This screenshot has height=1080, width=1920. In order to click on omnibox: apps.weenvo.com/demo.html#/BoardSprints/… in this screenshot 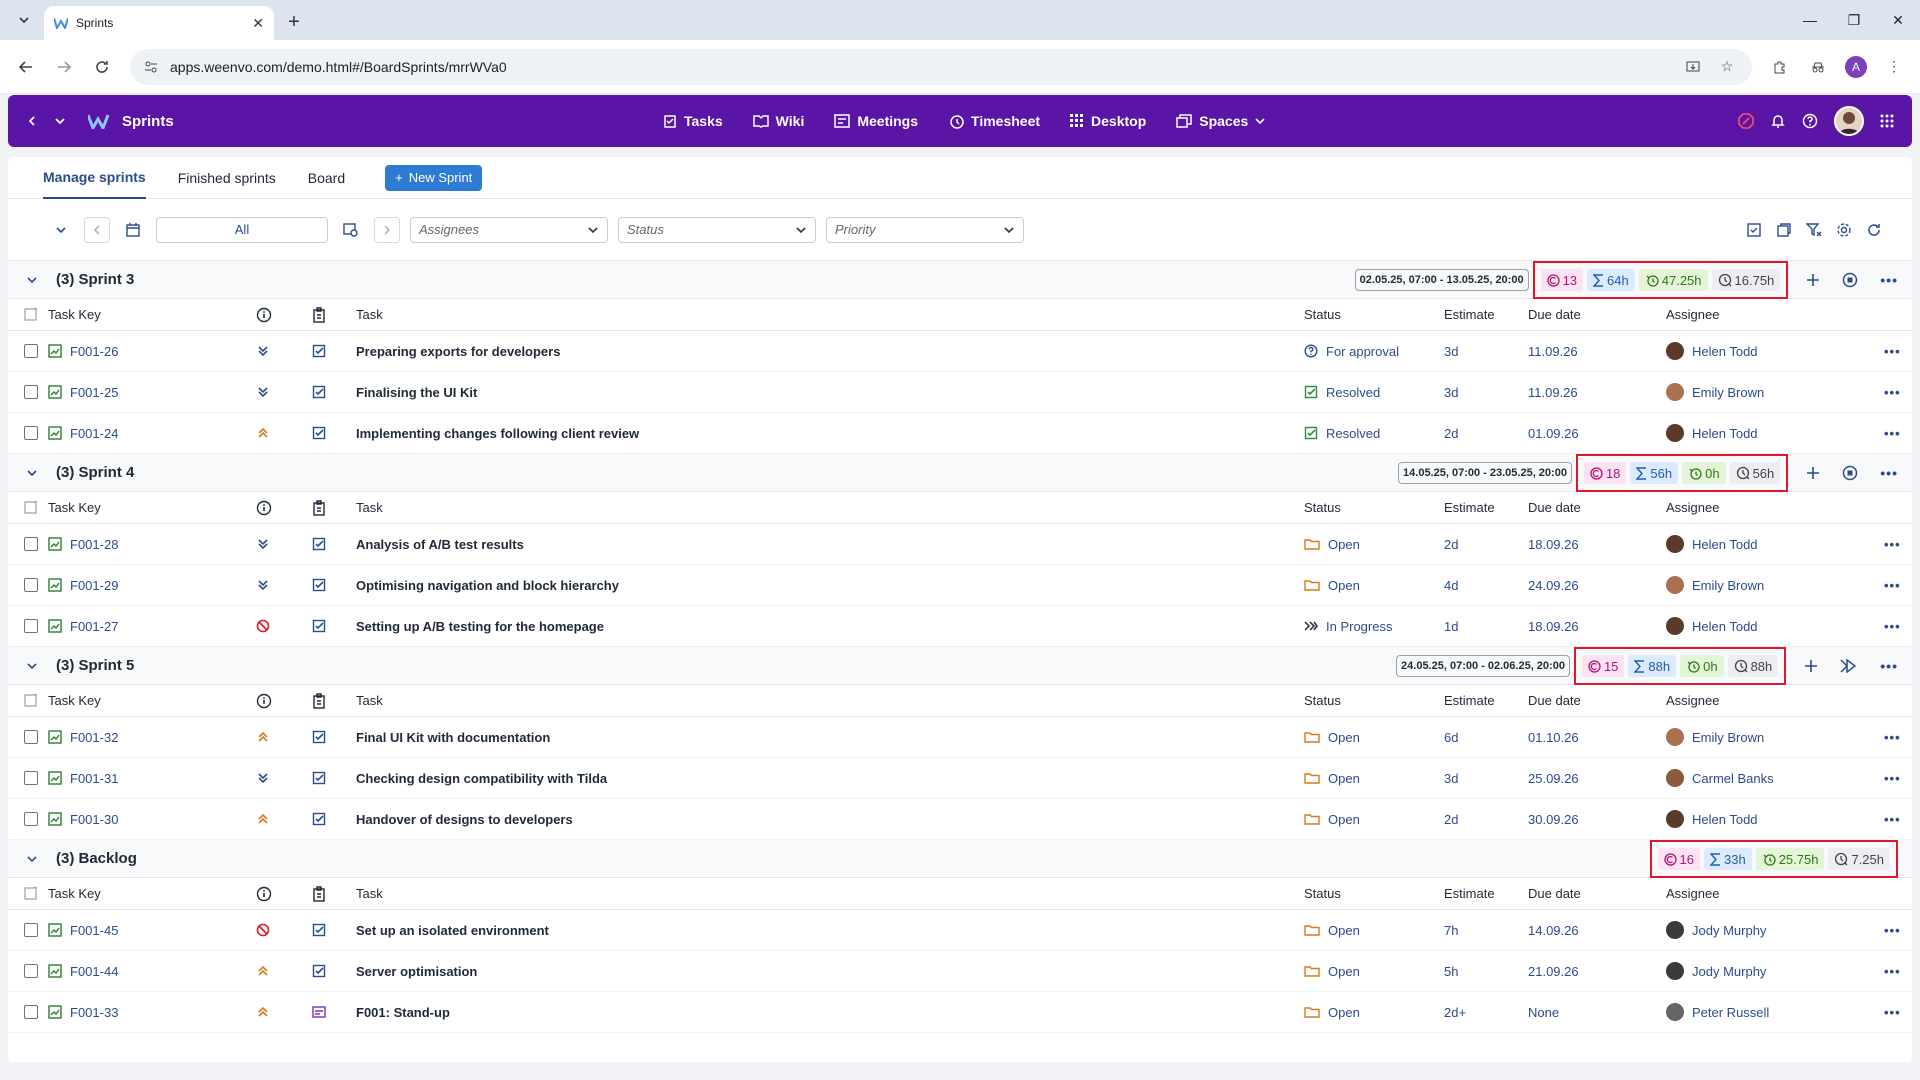, I will do `click(941, 66)`.